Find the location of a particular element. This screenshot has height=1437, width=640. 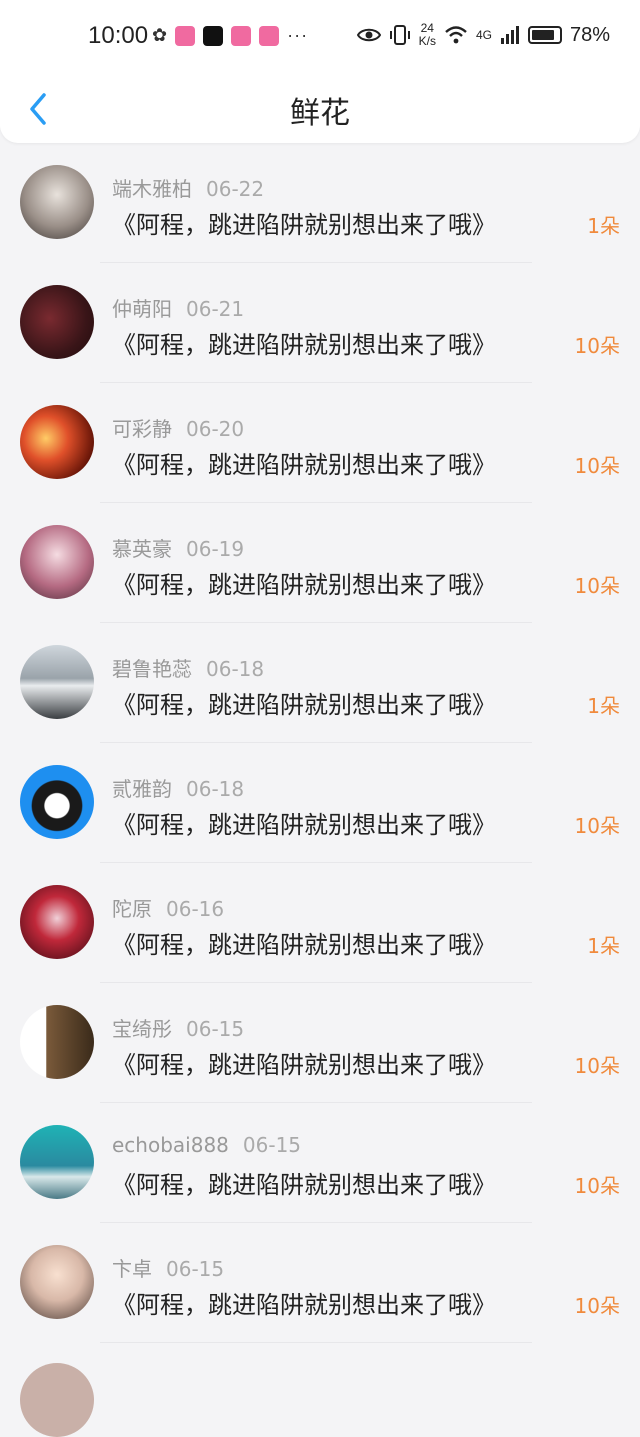

list-item: 贰雅韵 06-18 《阿程，跳进陷阱就别想出来了哦》 10朵 is located at coordinates (320, 803).